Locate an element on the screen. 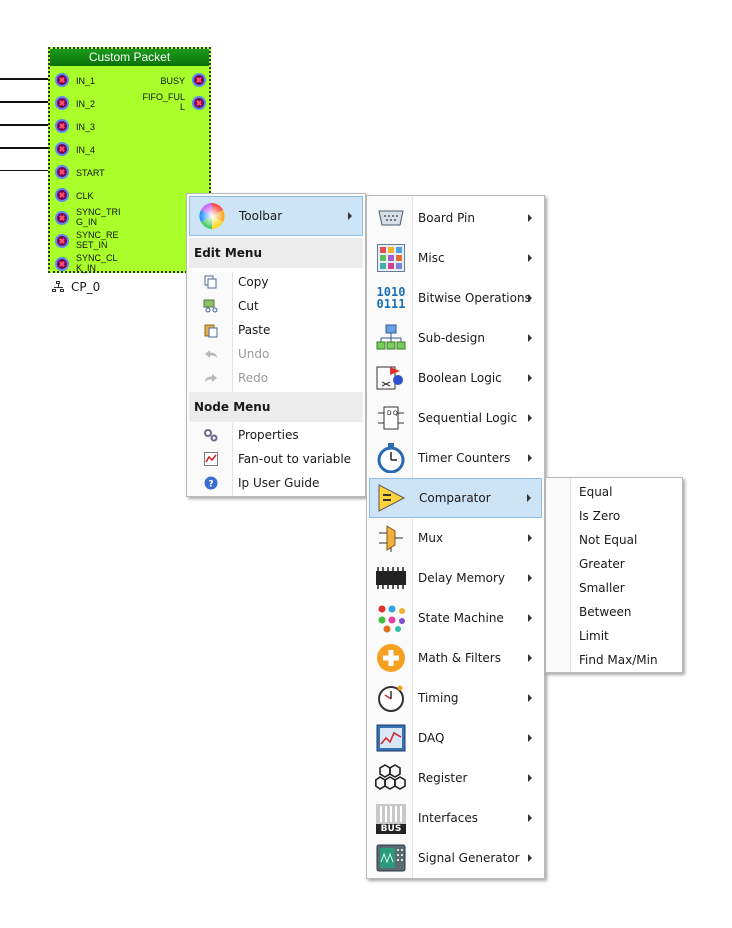 This screenshot has width=732, height=928. port-label: BUSY is located at coordinates (172, 81).